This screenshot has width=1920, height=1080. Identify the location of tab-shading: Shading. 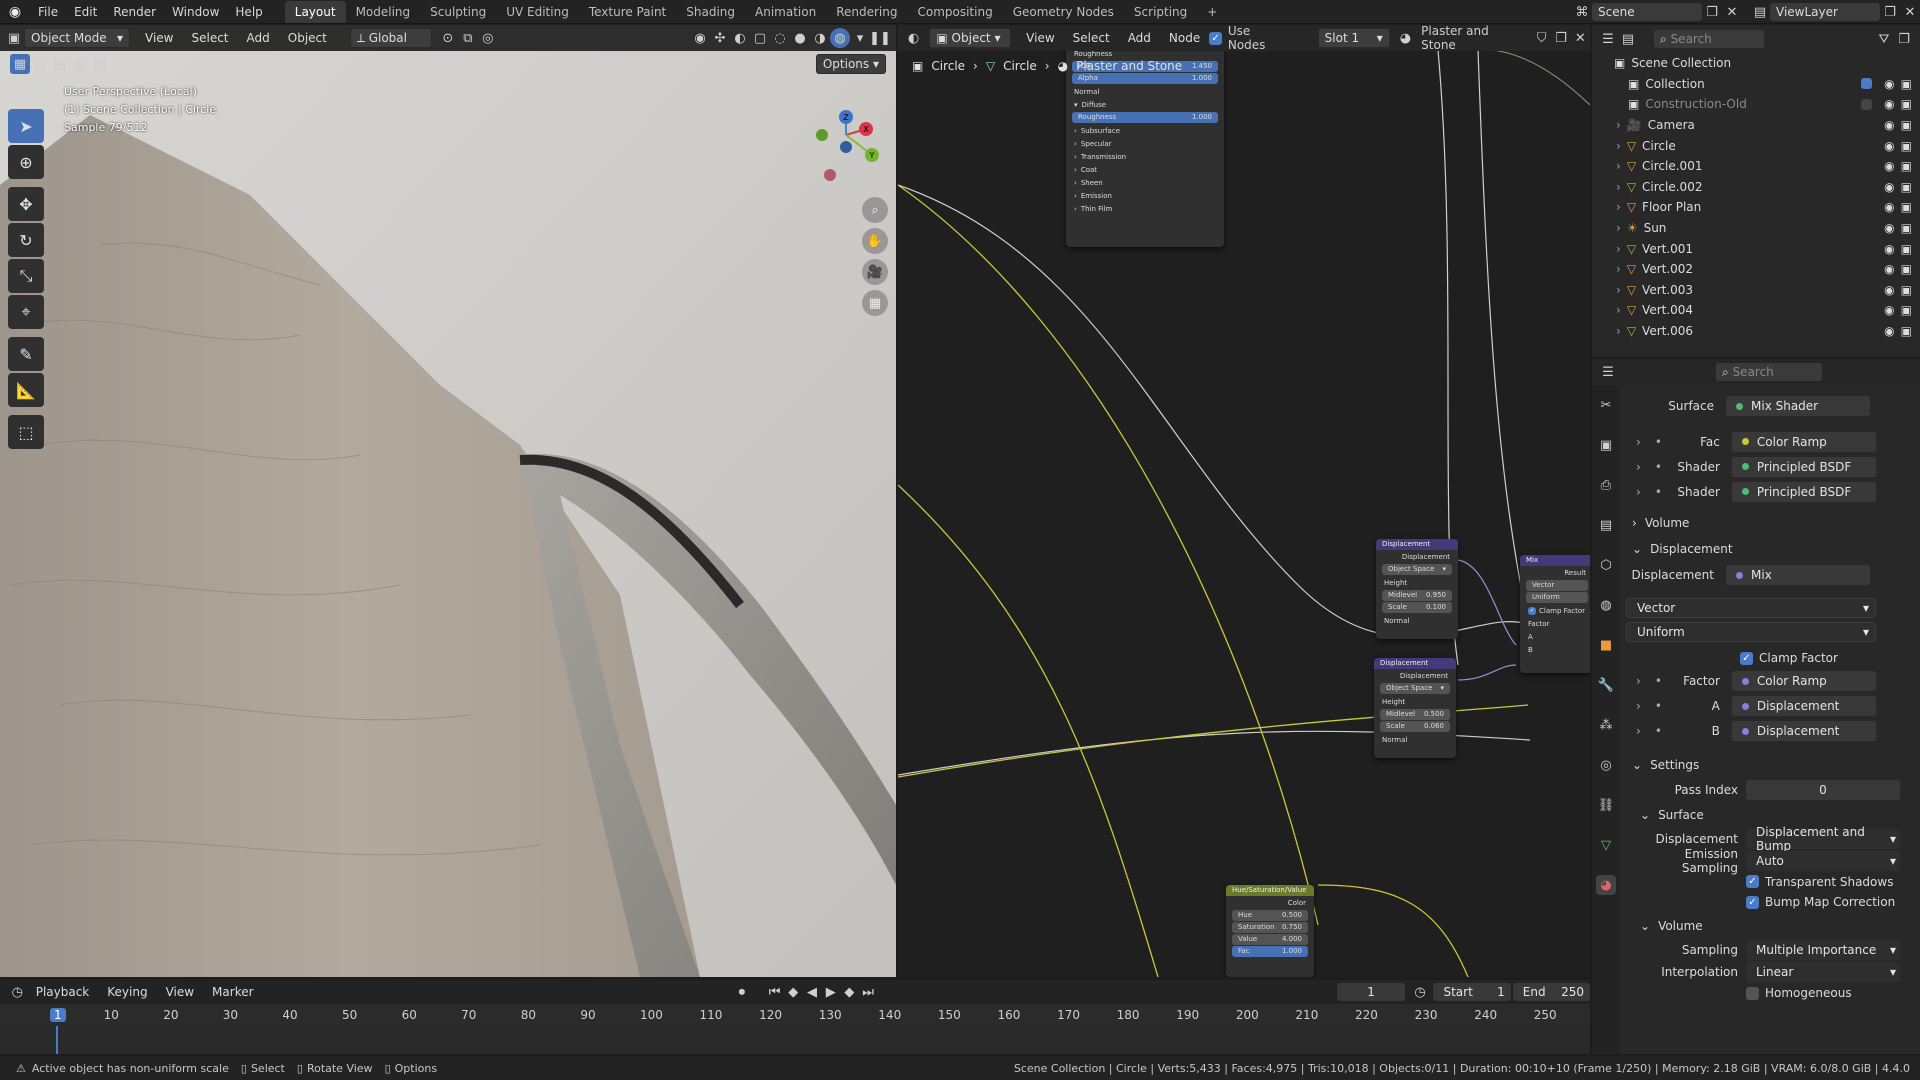
(710, 12).